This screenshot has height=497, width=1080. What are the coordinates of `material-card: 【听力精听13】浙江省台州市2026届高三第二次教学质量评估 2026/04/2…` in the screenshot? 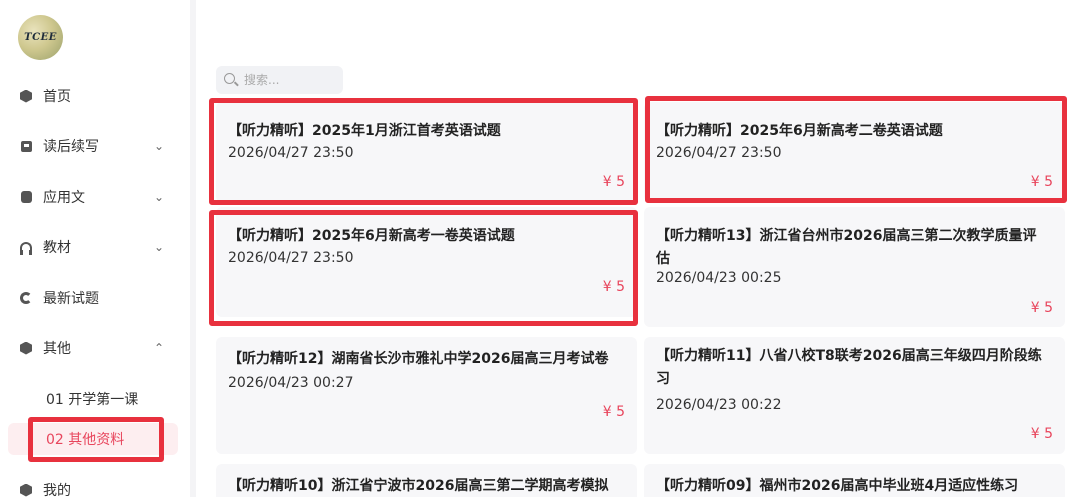 It's located at (854, 267).